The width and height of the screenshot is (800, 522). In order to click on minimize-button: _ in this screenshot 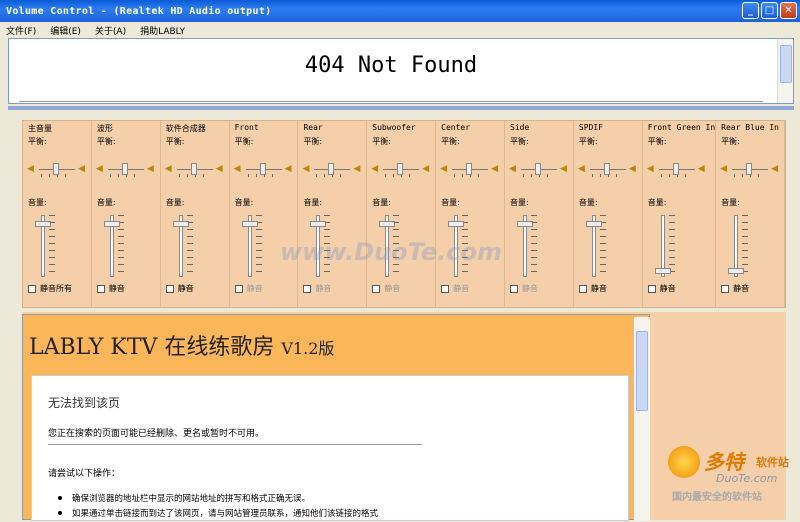, I will do `click(750, 10)`.